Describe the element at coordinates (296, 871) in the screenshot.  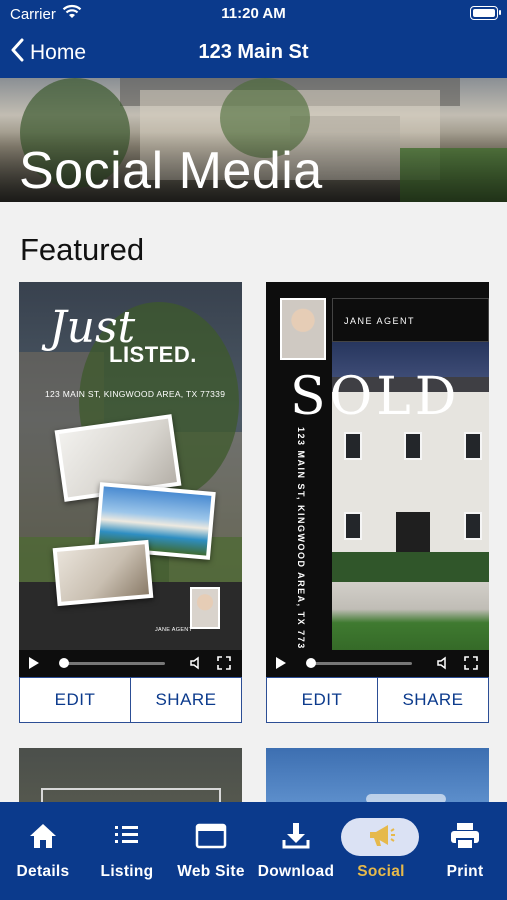
I see `tab-label: Download` at that location.